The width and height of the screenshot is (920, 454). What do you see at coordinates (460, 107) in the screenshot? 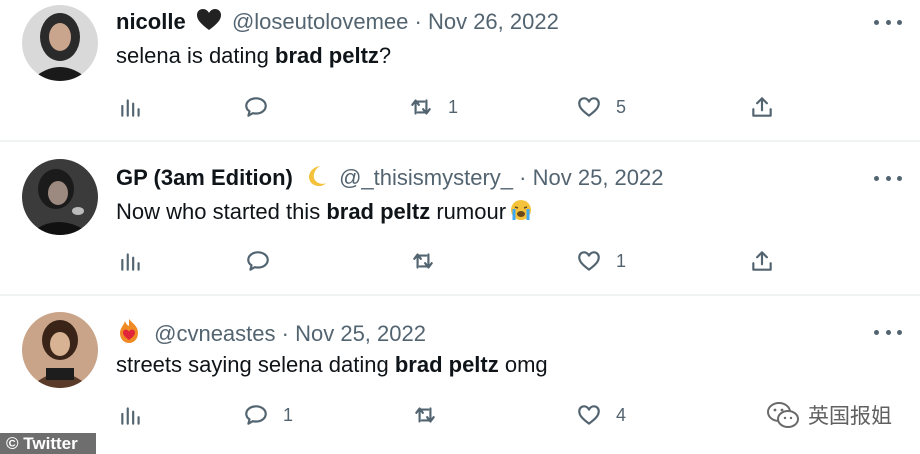
I see `action-bar: 1 5` at bounding box center [460, 107].